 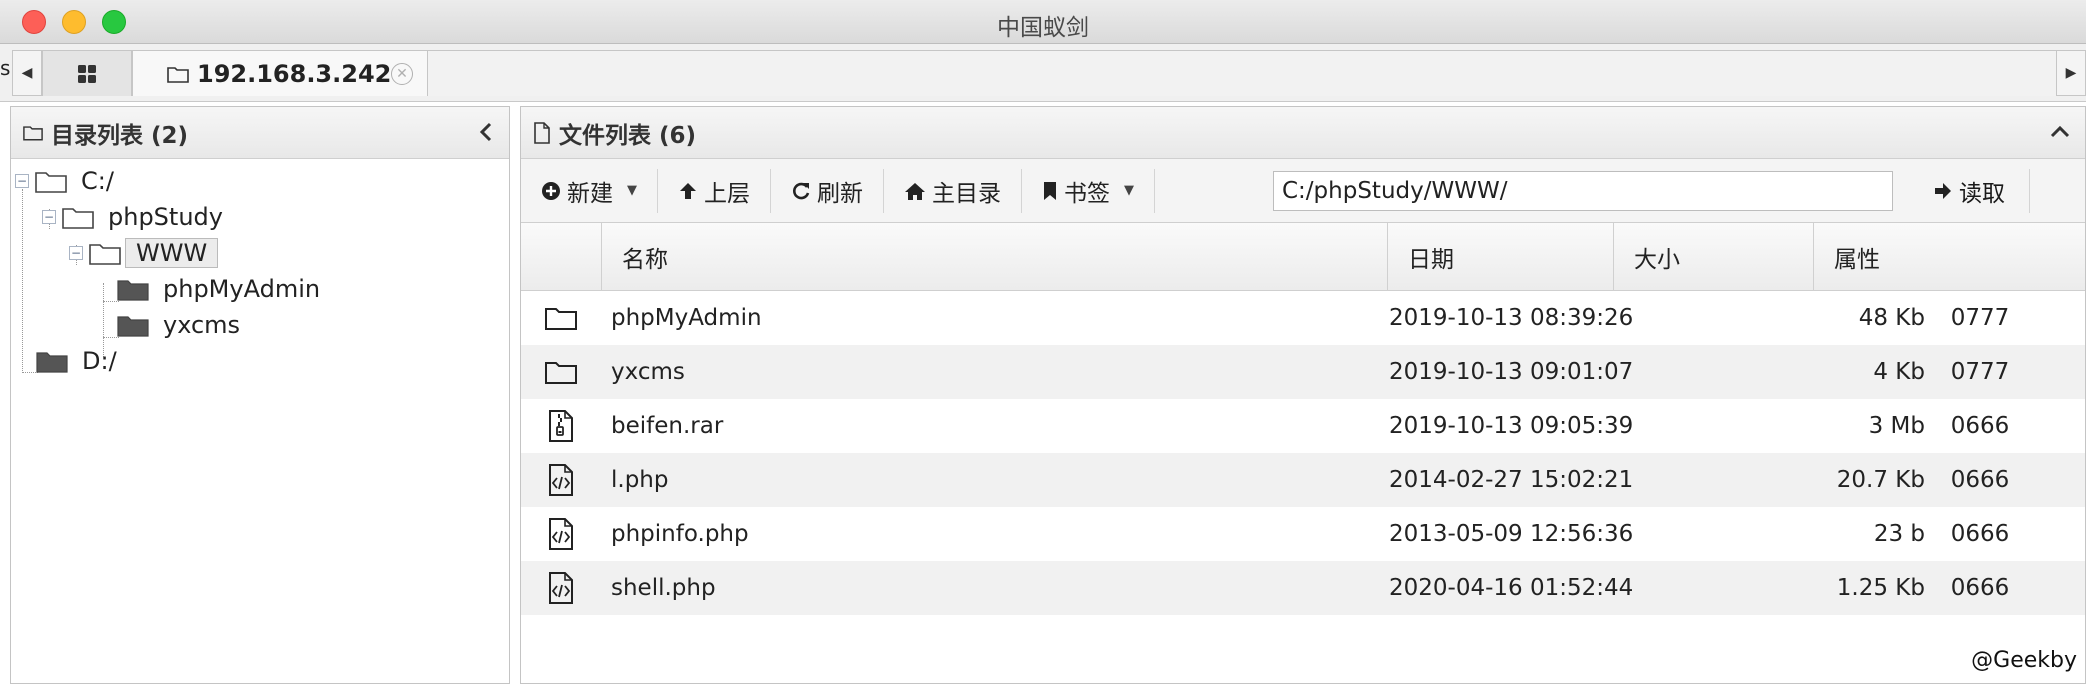 What do you see at coordinates (561, 319) in the screenshot?
I see `folder-icon` at bounding box center [561, 319].